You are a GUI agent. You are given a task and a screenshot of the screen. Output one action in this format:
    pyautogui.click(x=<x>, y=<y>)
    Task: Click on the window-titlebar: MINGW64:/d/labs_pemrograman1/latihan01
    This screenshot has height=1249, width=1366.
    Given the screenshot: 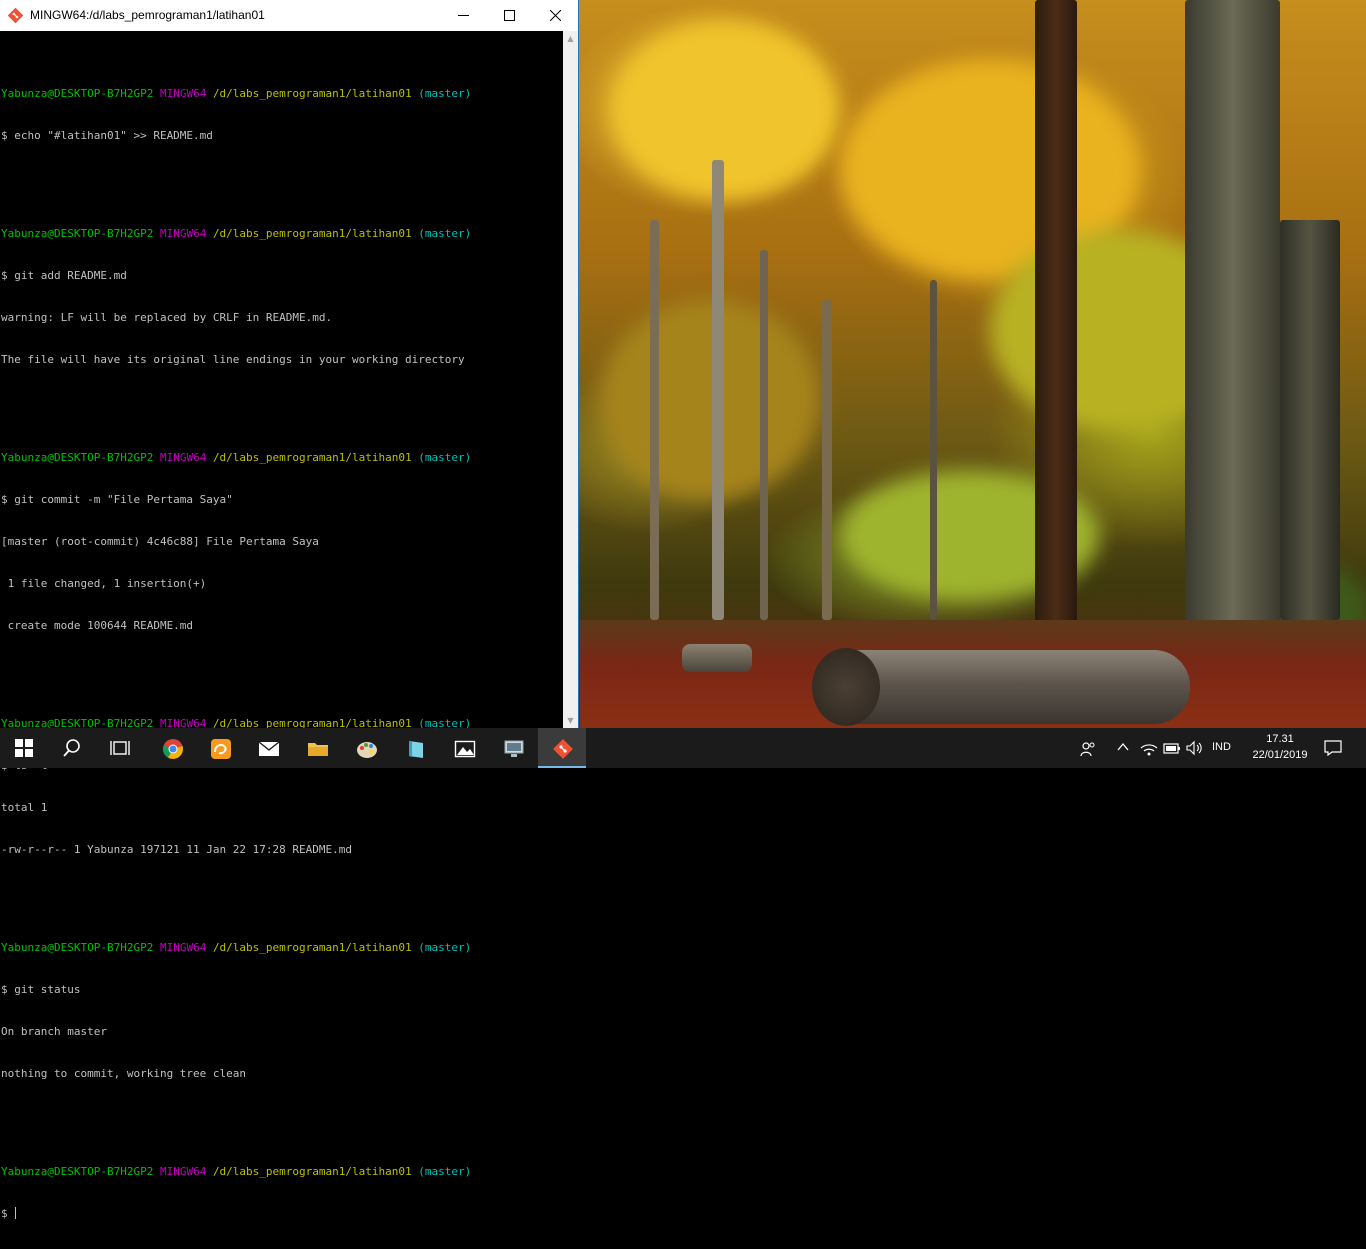 What is the action you would take?
    pyautogui.click(x=289, y=15)
    